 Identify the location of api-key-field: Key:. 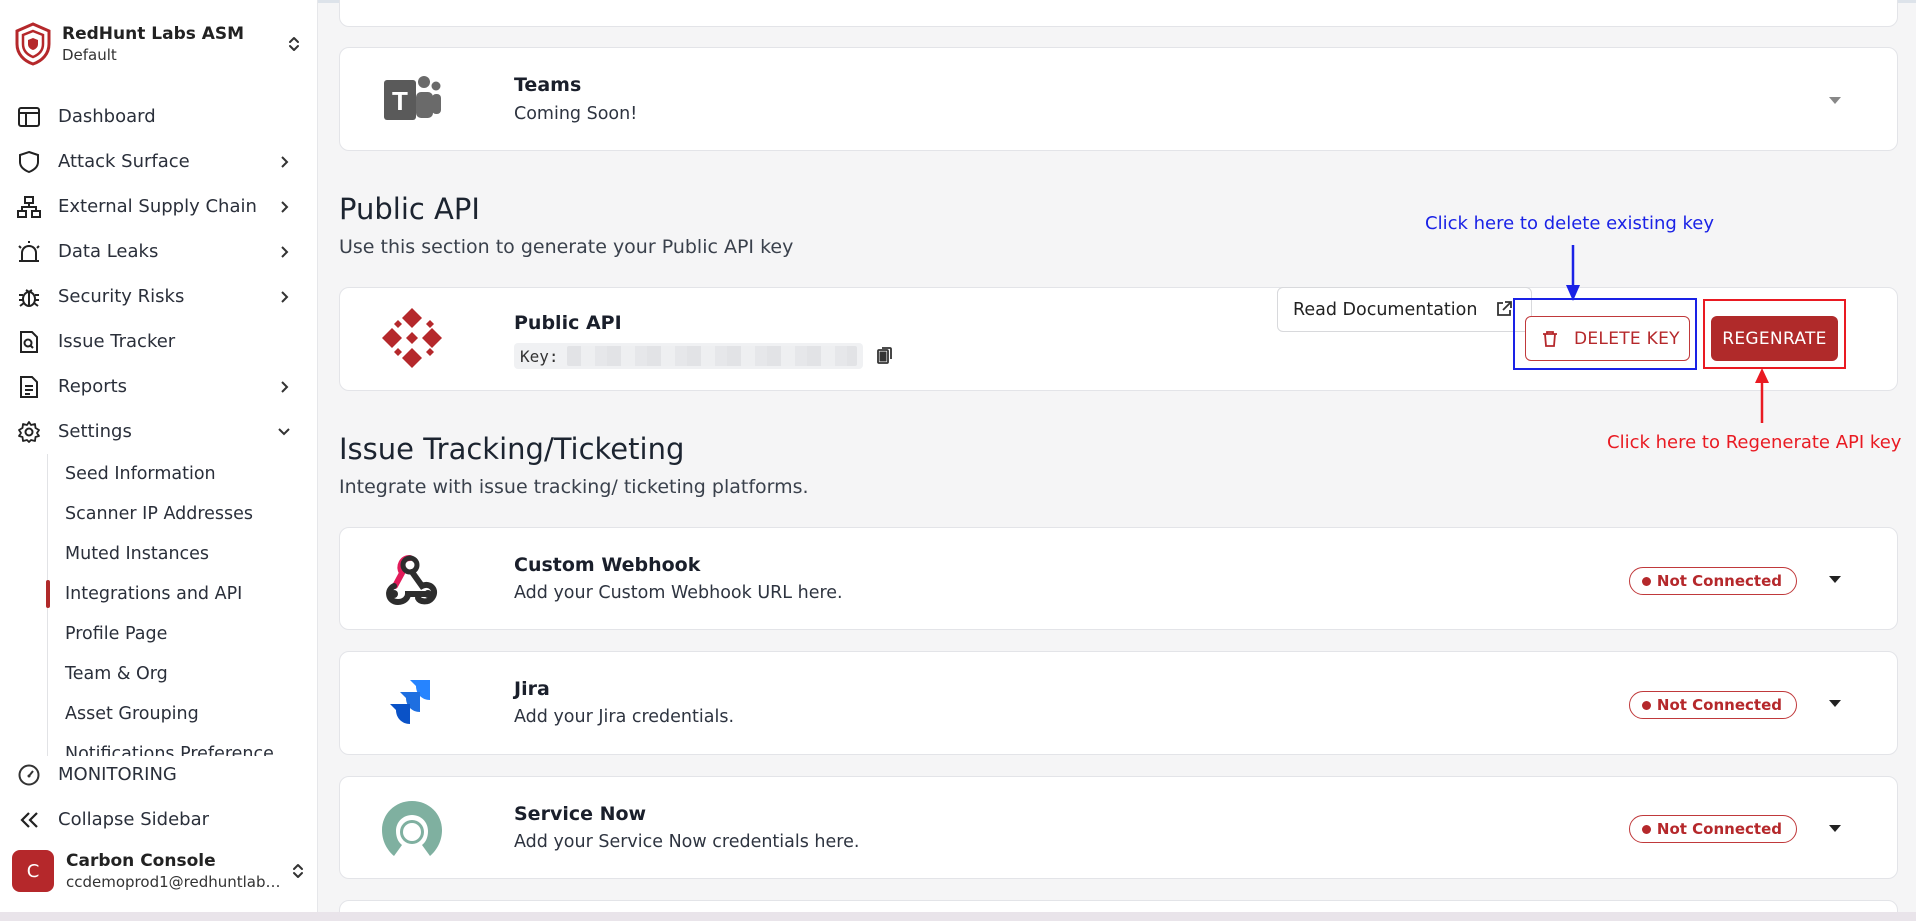
(688, 356).